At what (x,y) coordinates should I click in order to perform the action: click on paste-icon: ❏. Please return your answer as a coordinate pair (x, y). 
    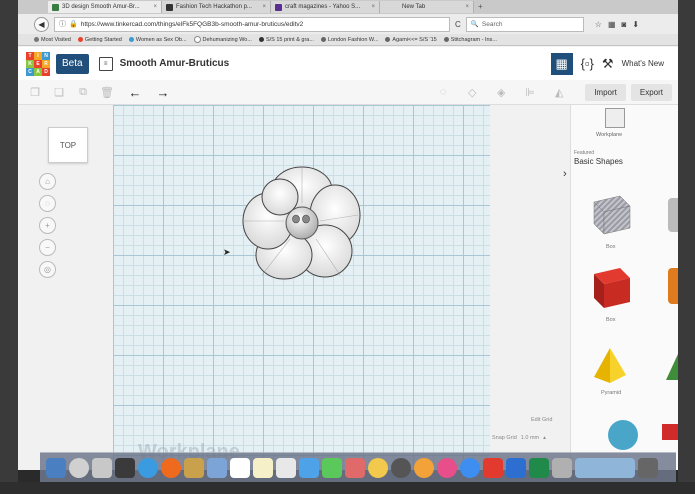
    Looking at the image, I should click on (59, 92).